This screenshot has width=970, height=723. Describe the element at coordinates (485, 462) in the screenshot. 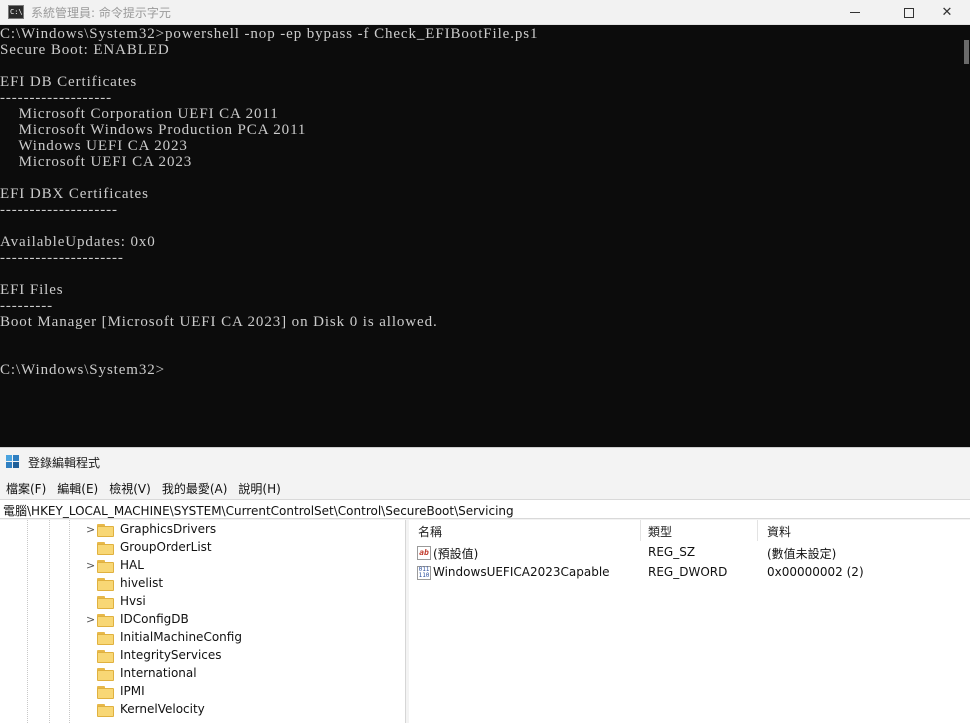

I see `regedit-titlebar: 登錄編輯程式` at that location.